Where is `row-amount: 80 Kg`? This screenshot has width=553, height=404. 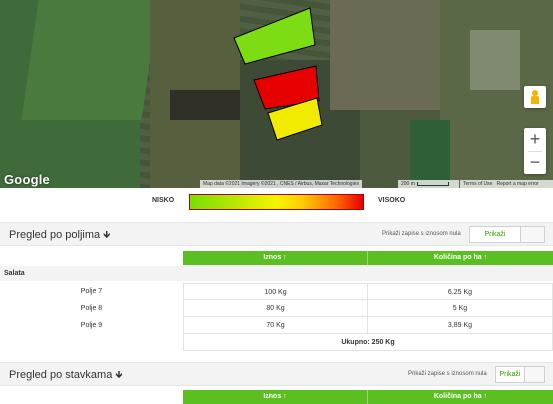
row-amount: 80 Kg is located at coordinates (275, 308).